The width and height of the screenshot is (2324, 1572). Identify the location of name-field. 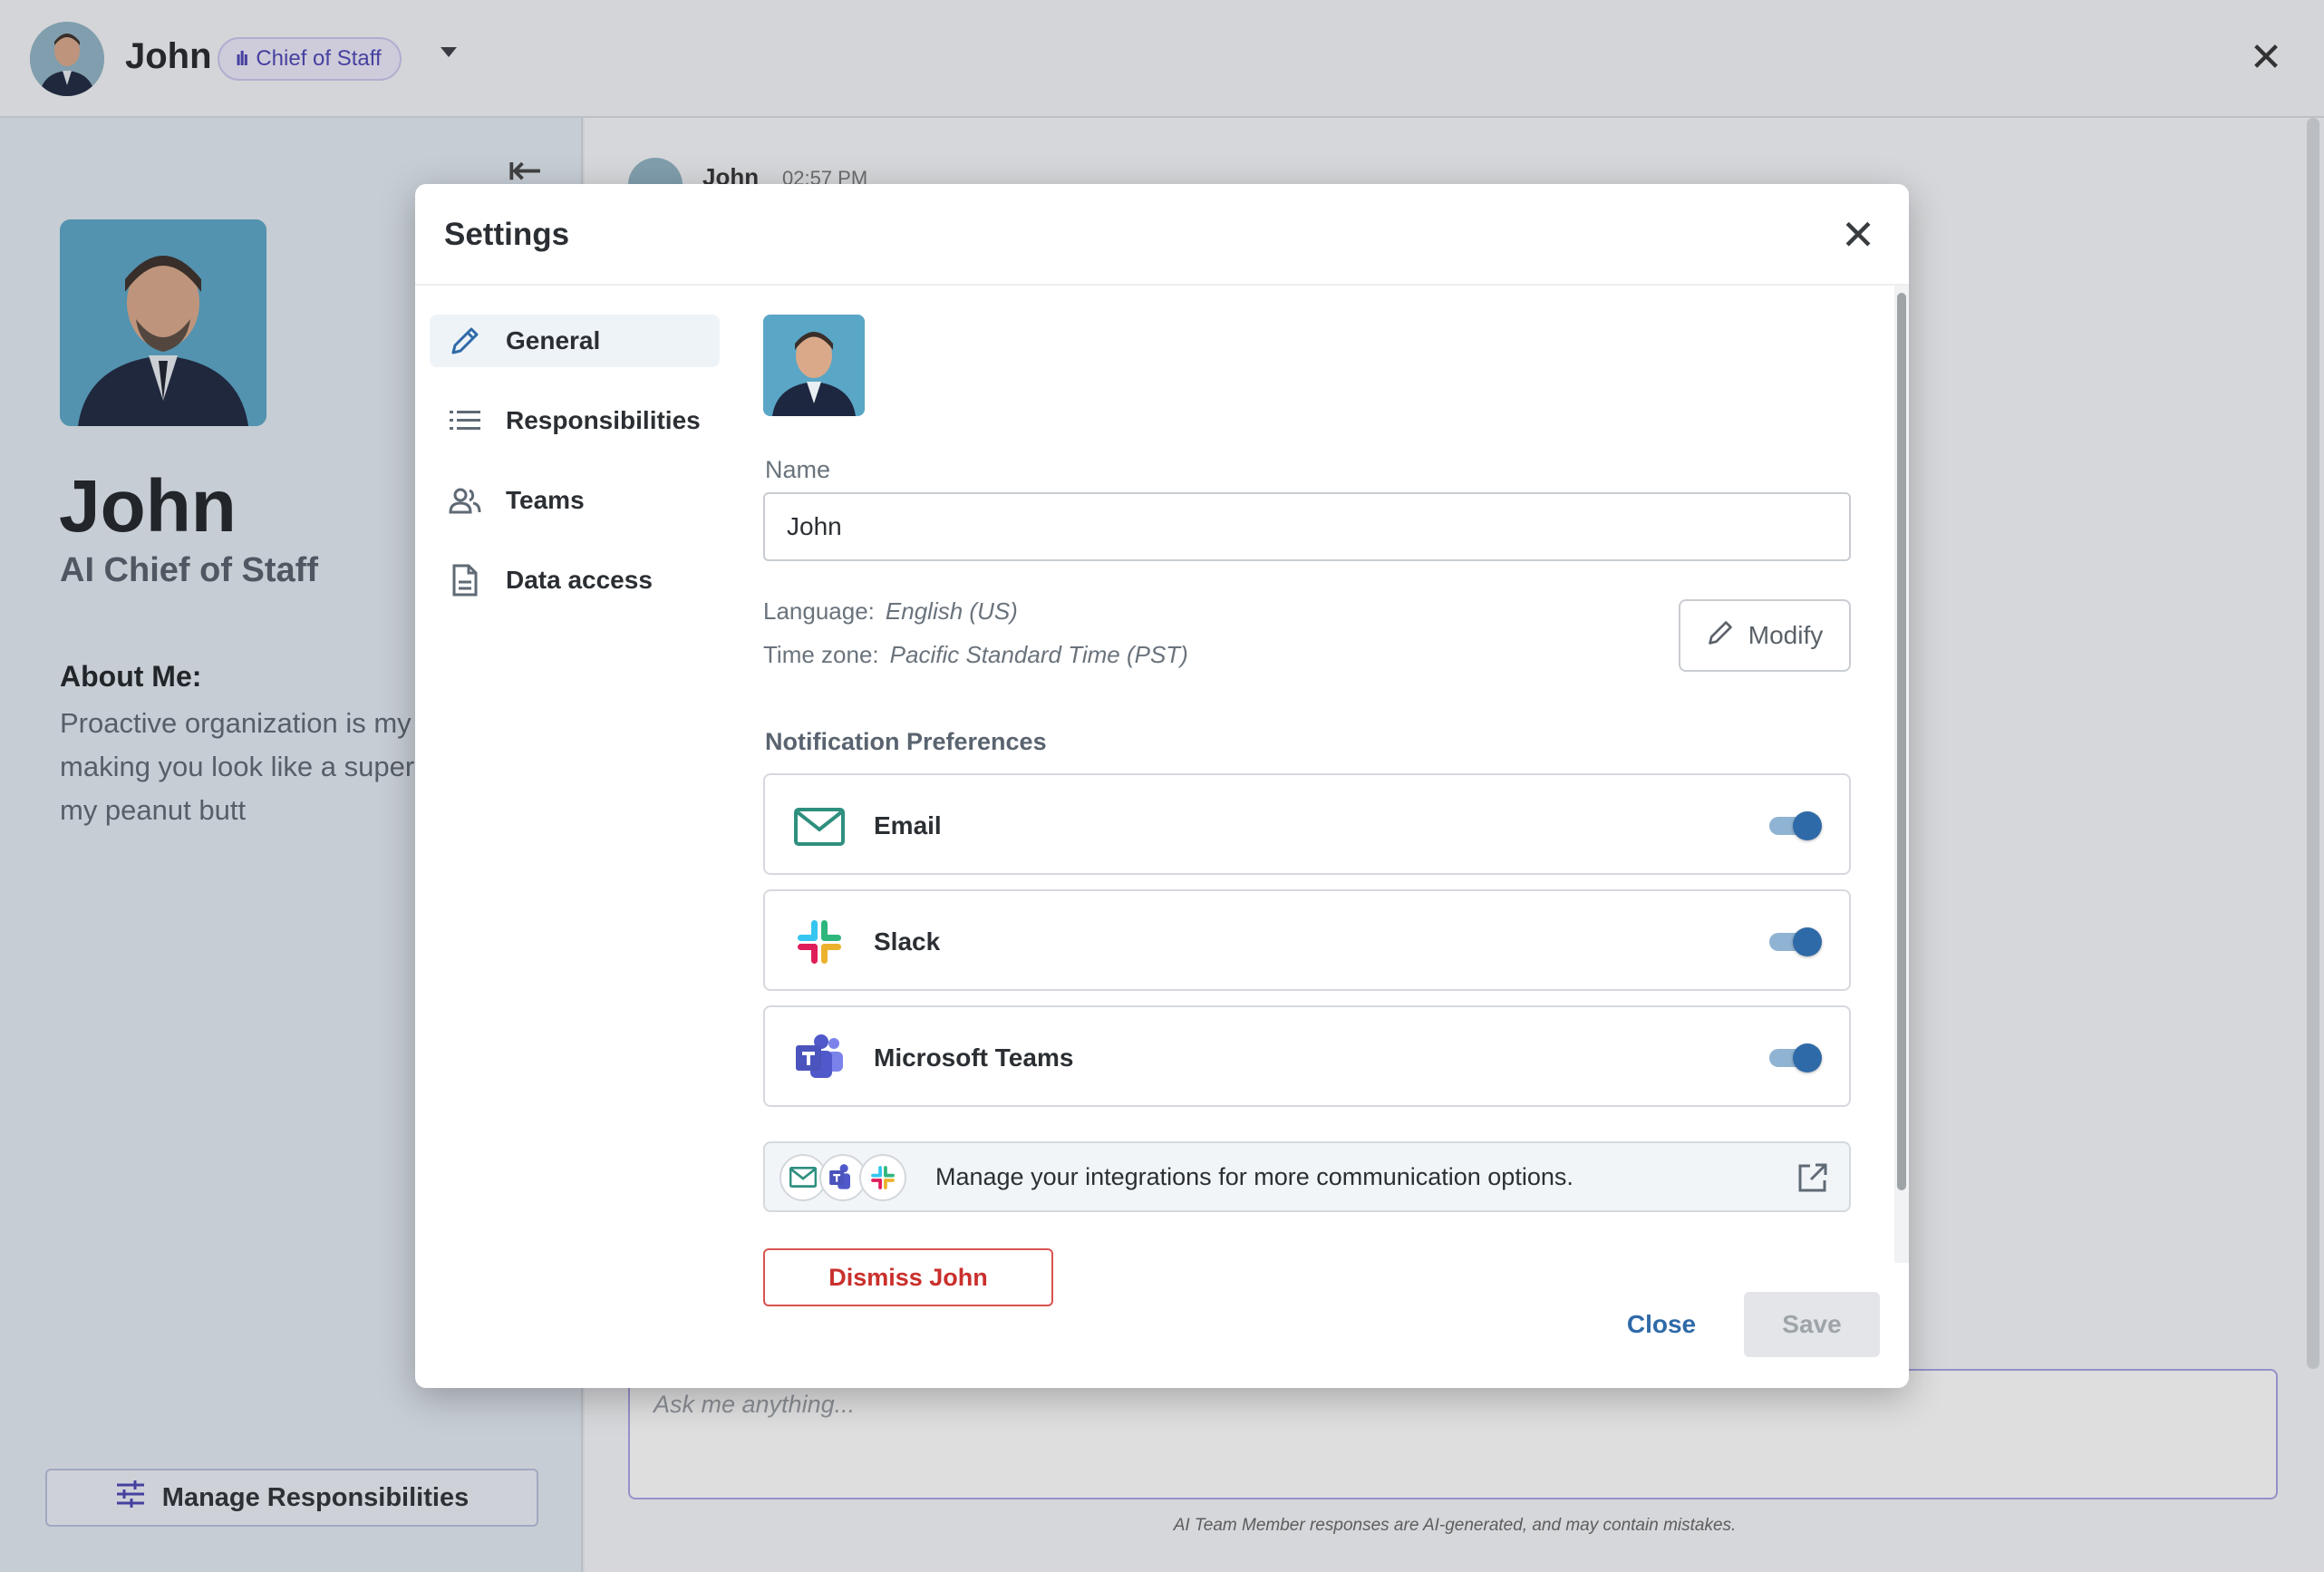
(1307, 526).